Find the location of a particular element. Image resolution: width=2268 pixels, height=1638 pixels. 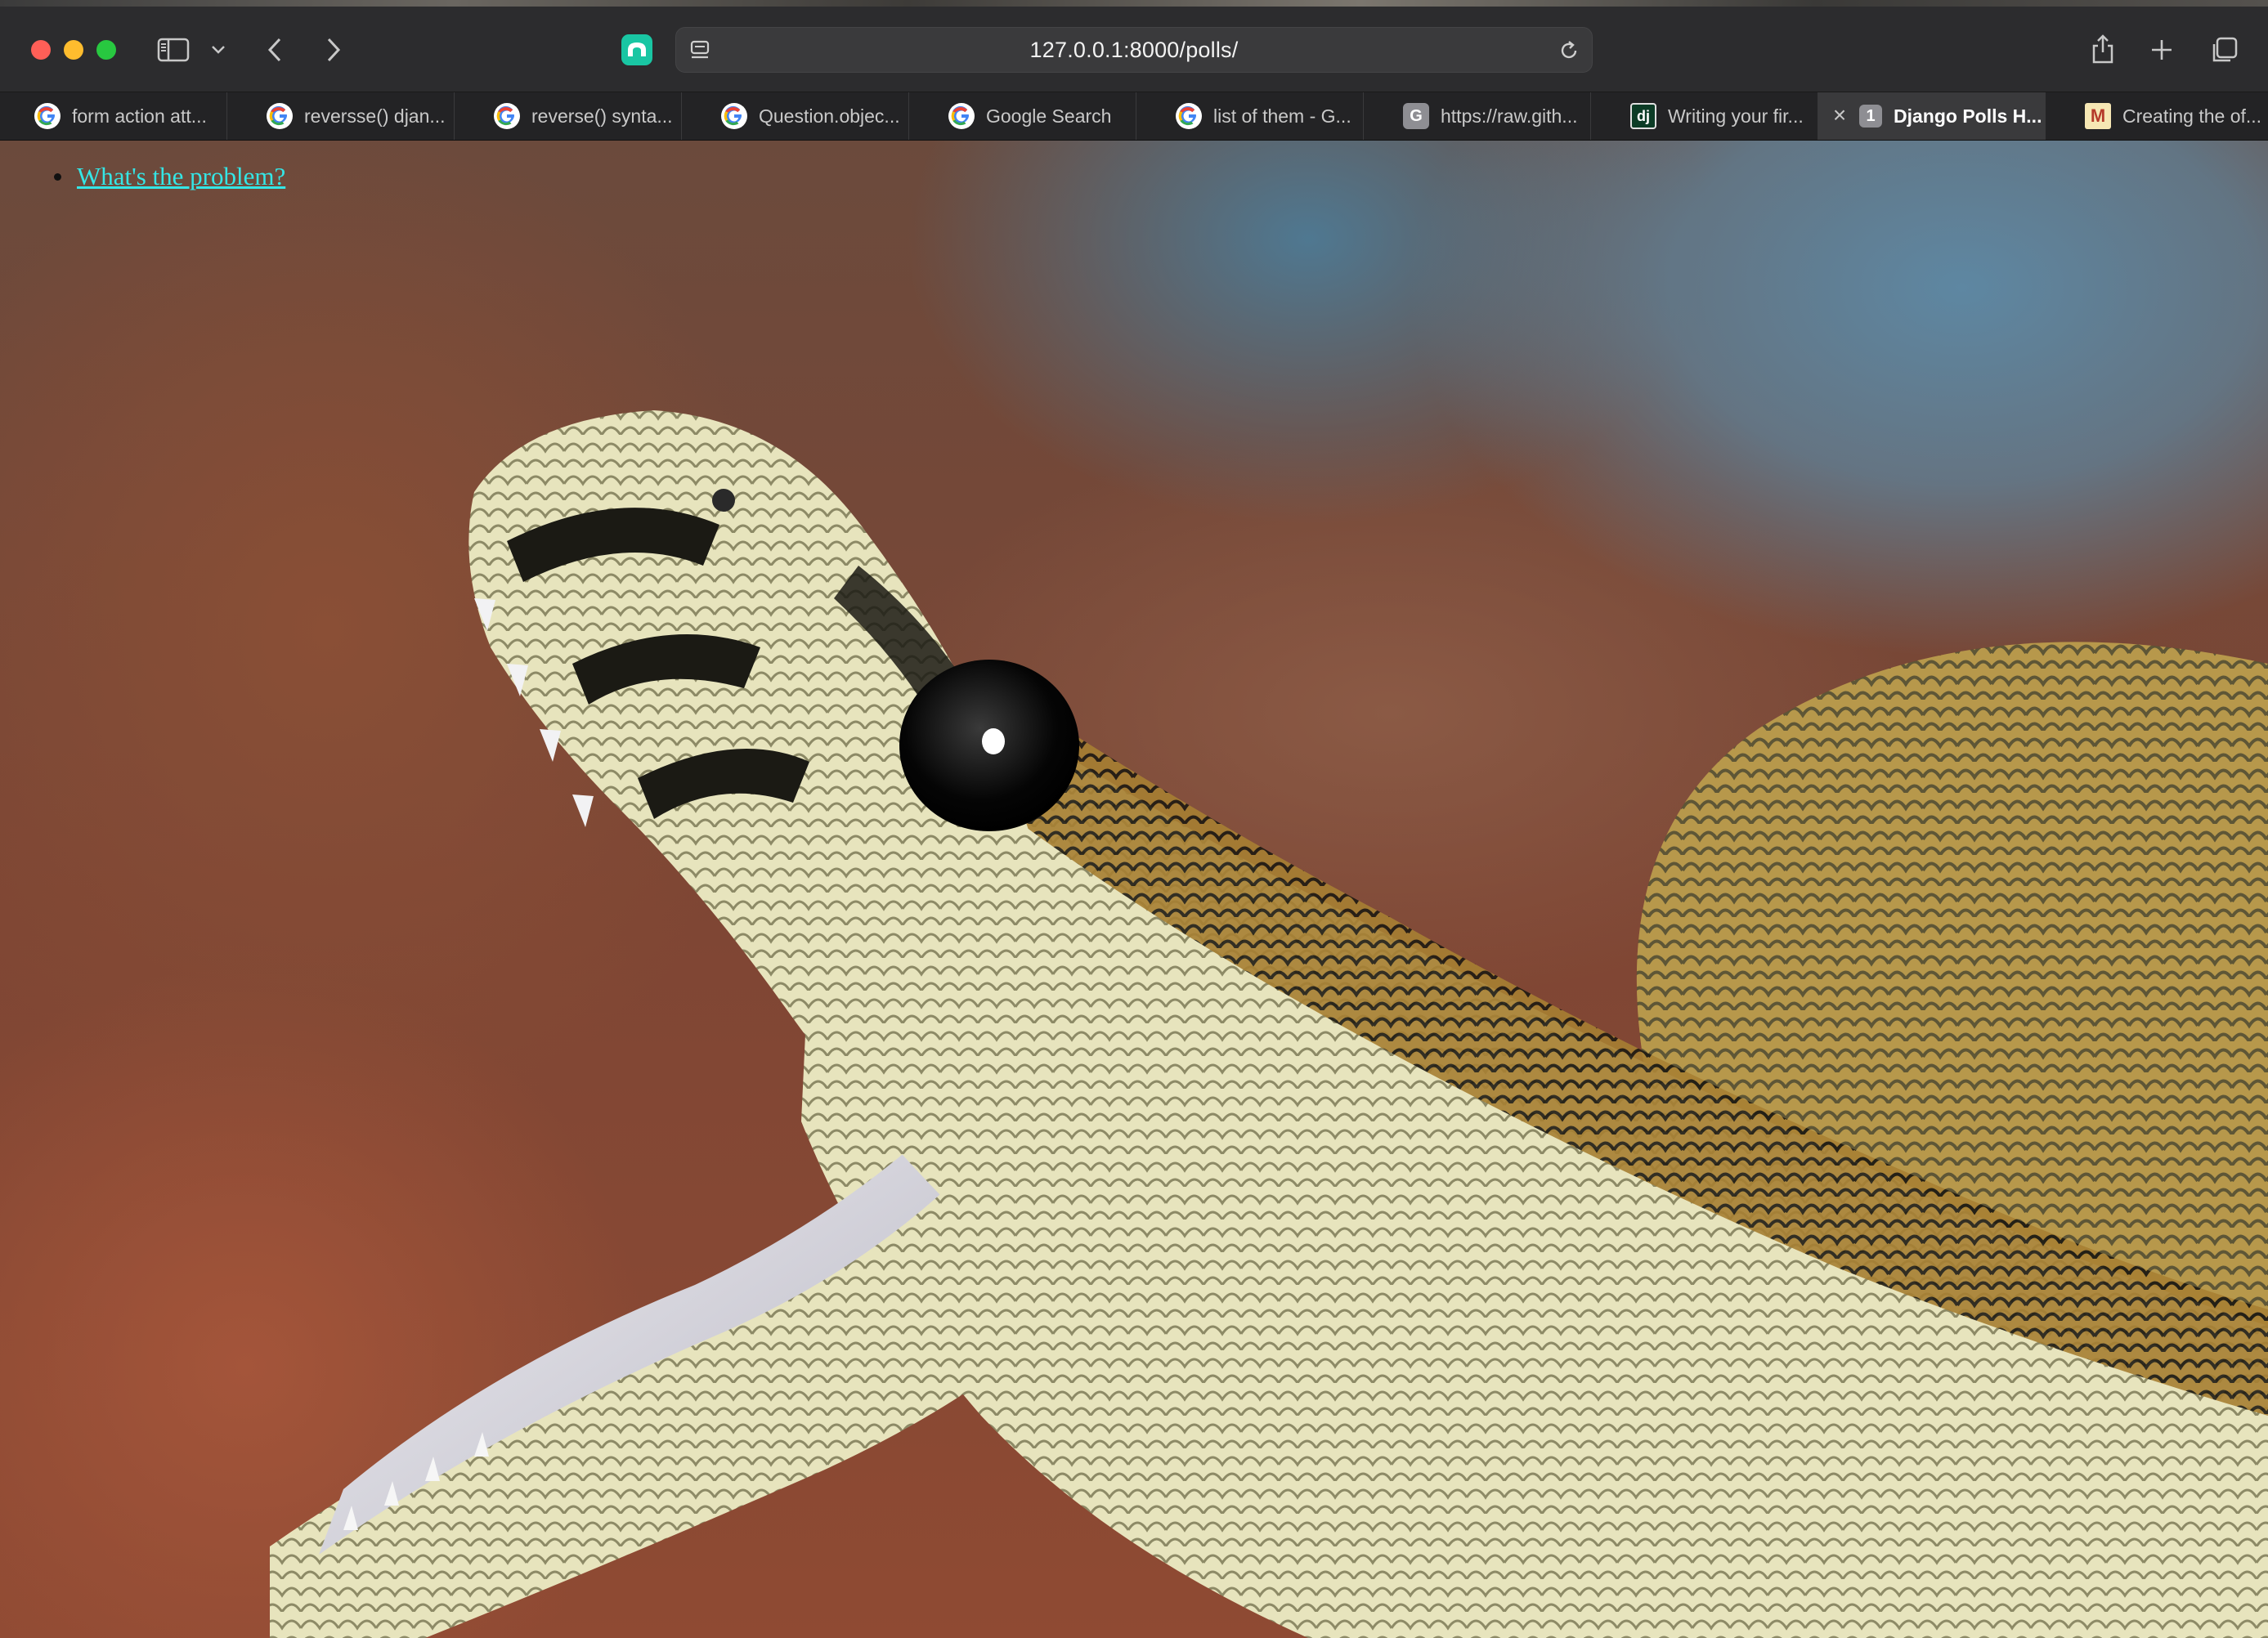

share-icon is located at coordinates (2102, 49).